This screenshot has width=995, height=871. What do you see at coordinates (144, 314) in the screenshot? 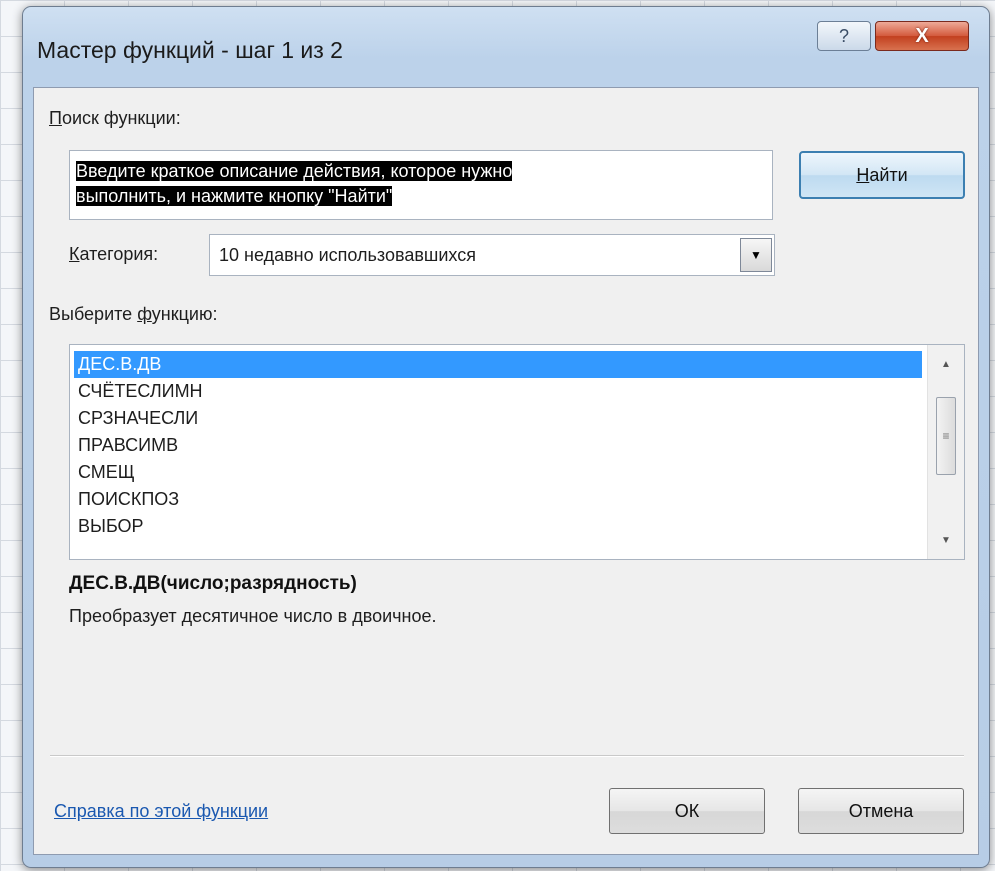
I see `function-list-label-accelerator: ф` at bounding box center [144, 314].